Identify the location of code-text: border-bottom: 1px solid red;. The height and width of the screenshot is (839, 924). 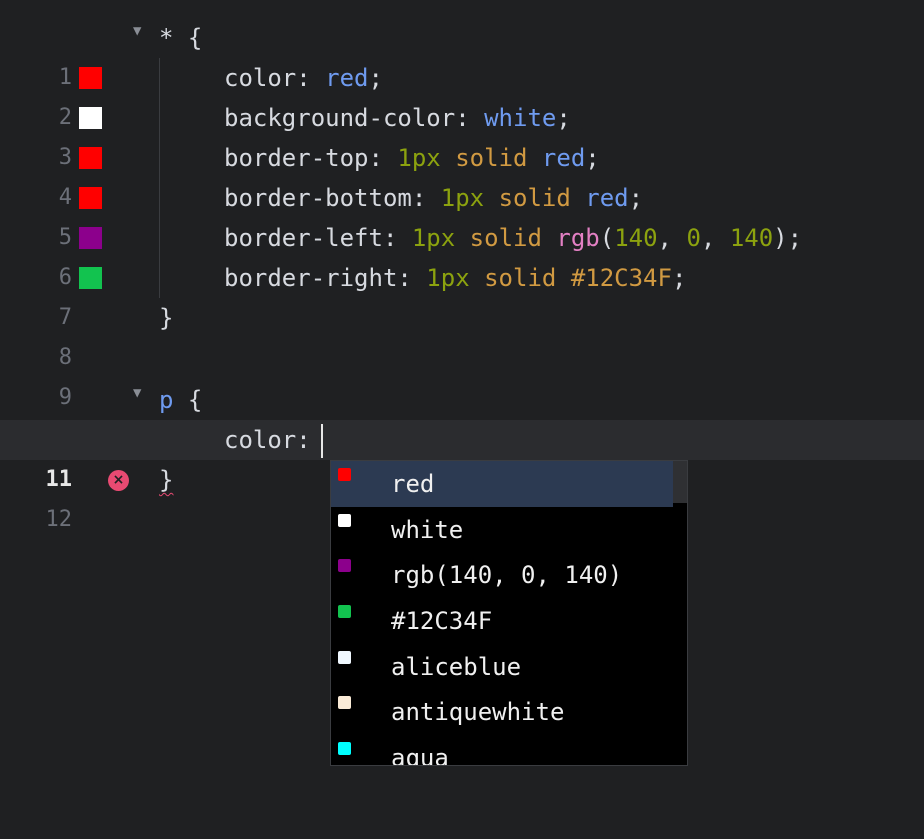
(434, 198).